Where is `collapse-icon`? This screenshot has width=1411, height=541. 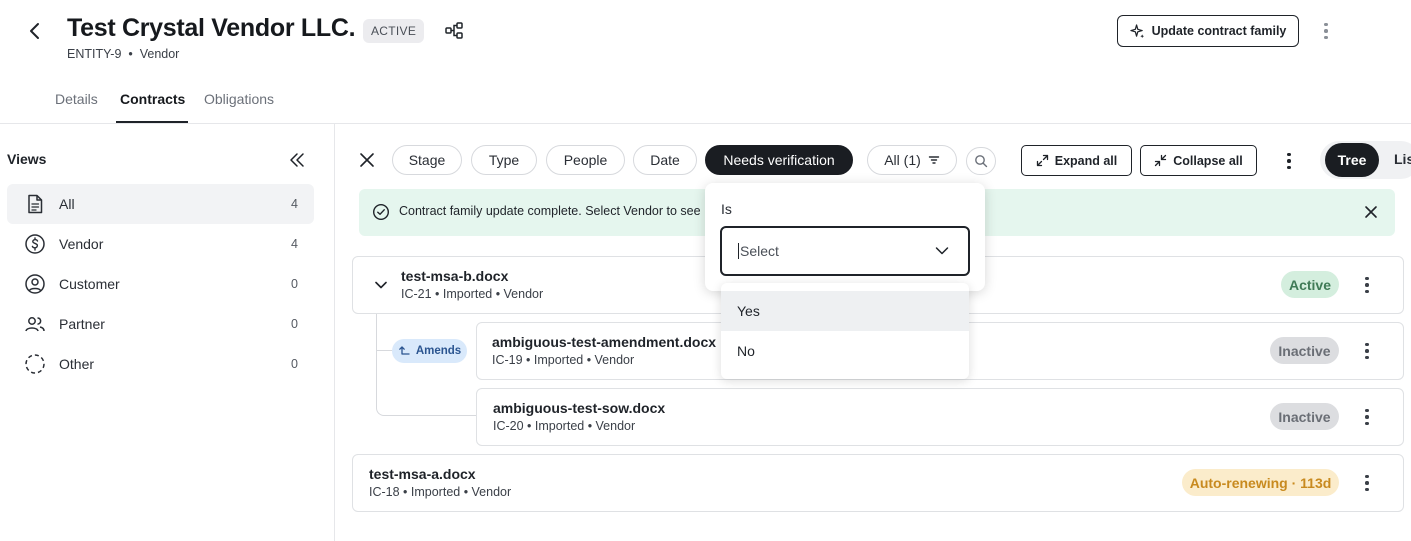 collapse-icon is located at coordinates (1161, 160).